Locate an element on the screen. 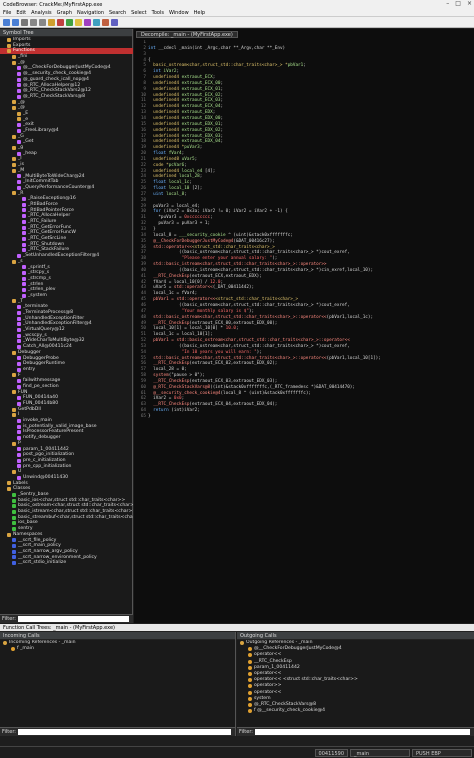 The height and width of the screenshot is (758, 474). outgoing-filter-input is located at coordinates (362, 732).